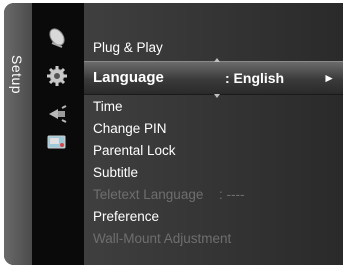 The width and height of the screenshot is (343, 270). What do you see at coordinates (148, 194) in the screenshot?
I see `menu-item-label: Teletext Language` at bounding box center [148, 194].